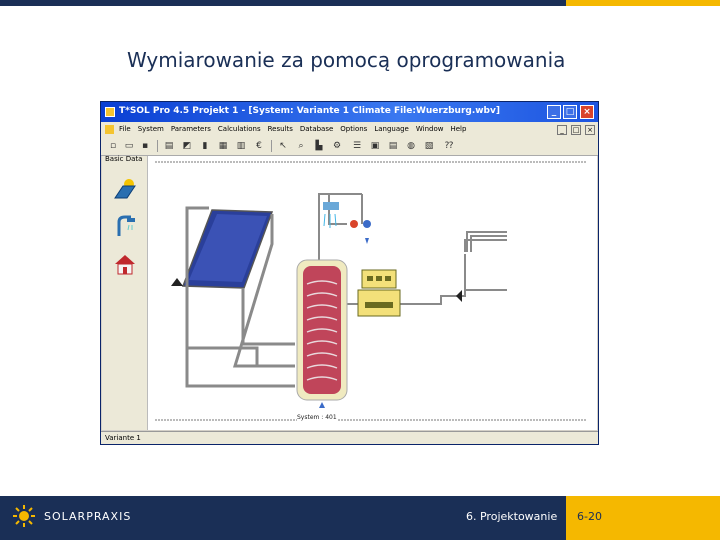 Image resolution: width=720 pixels, height=540 pixels. What do you see at coordinates (283, 3) in the screenshot?
I see `top-bar-navy` at bounding box center [283, 3].